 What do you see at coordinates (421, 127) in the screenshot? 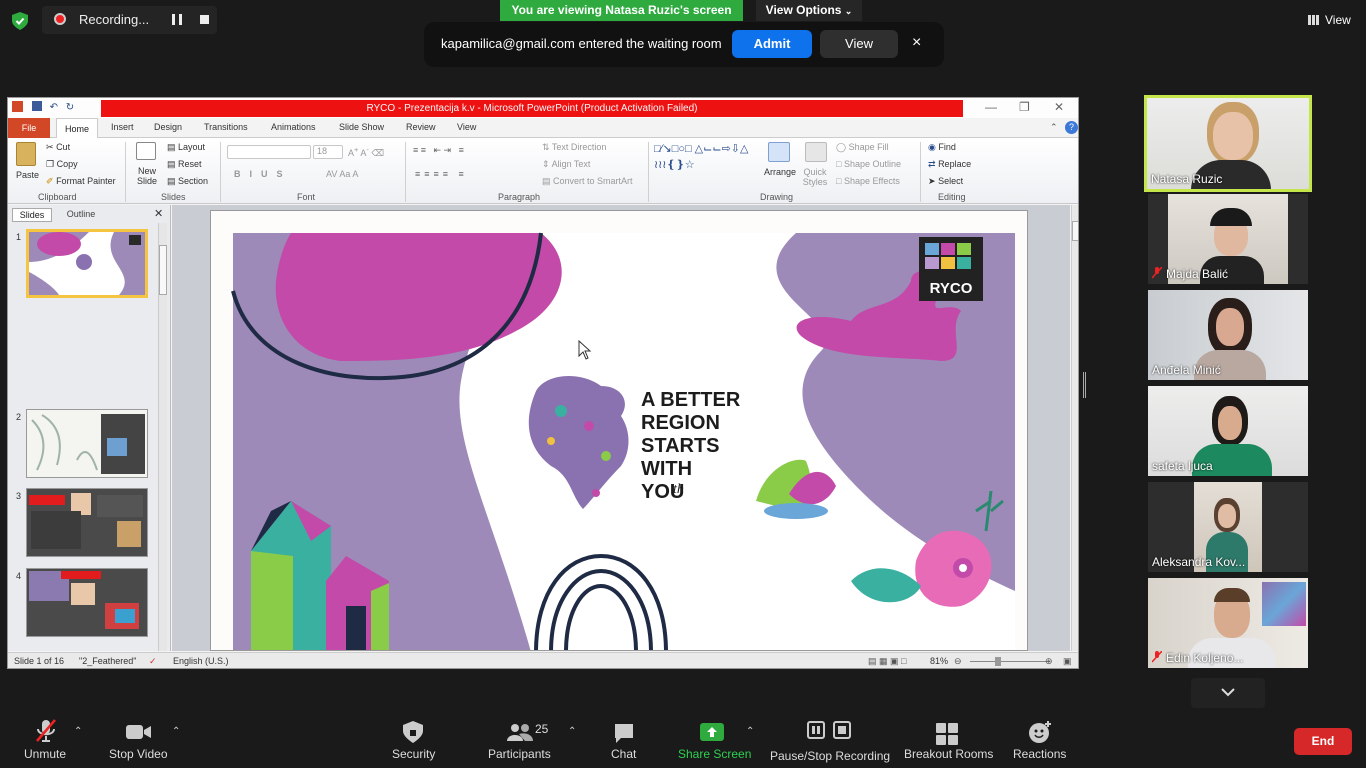
I see `tab-review: Review` at bounding box center [421, 127].